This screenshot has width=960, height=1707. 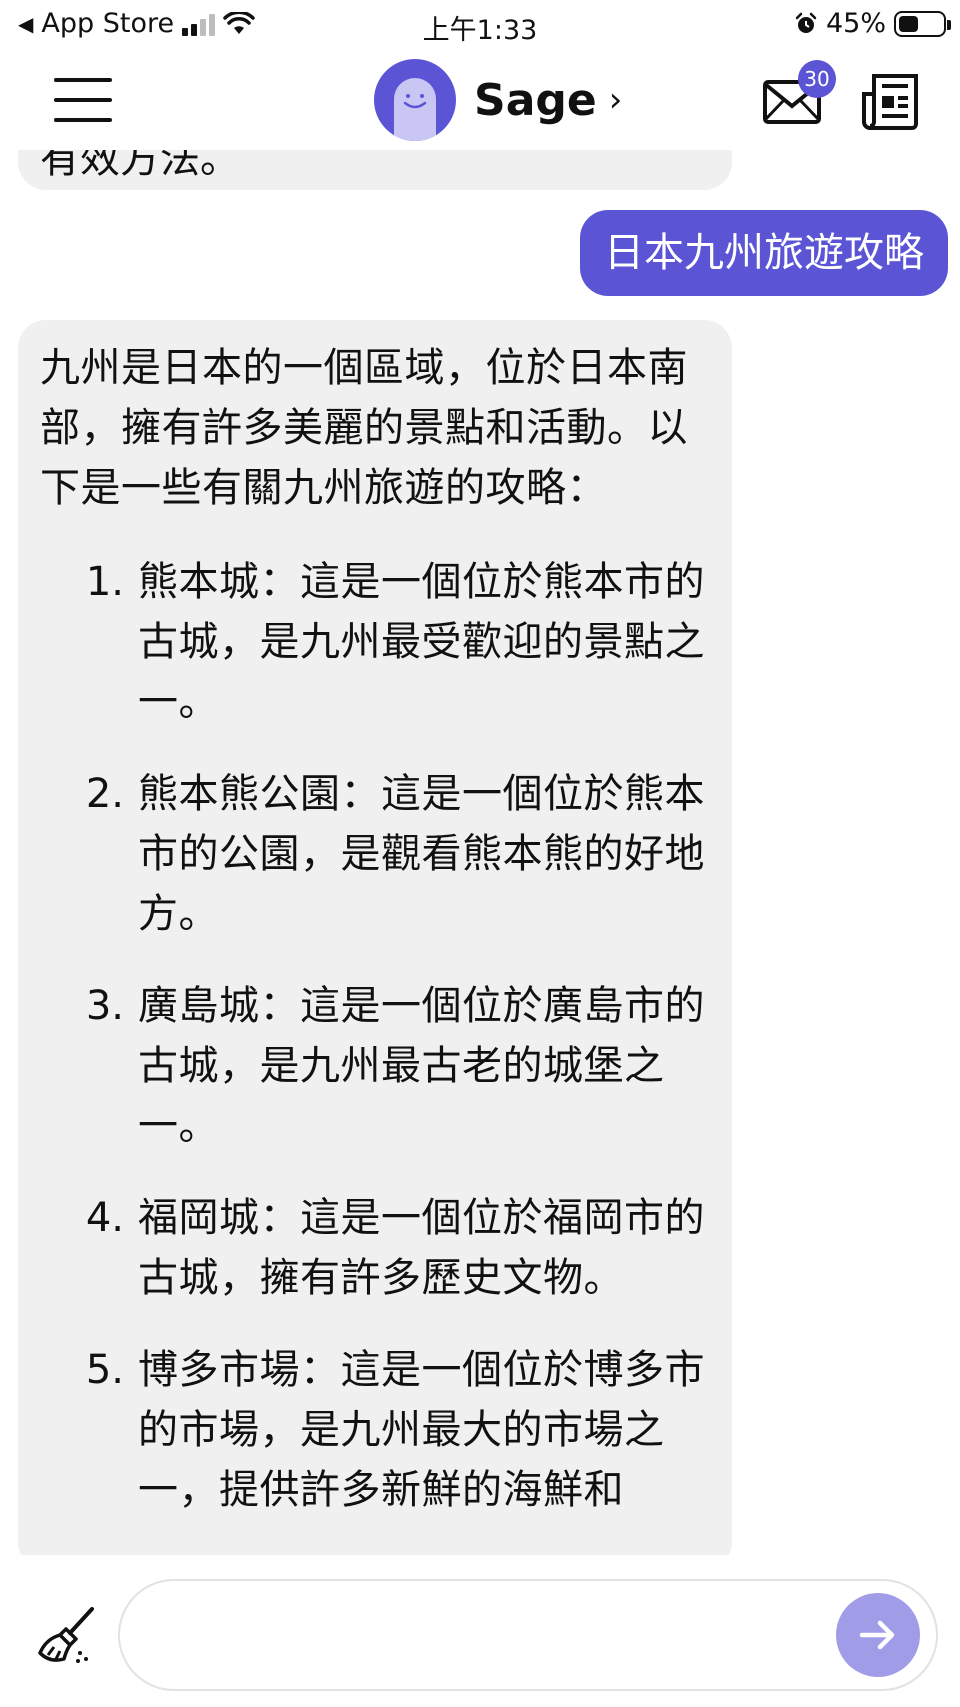 I want to click on avatar, so click(x=415, y=100).